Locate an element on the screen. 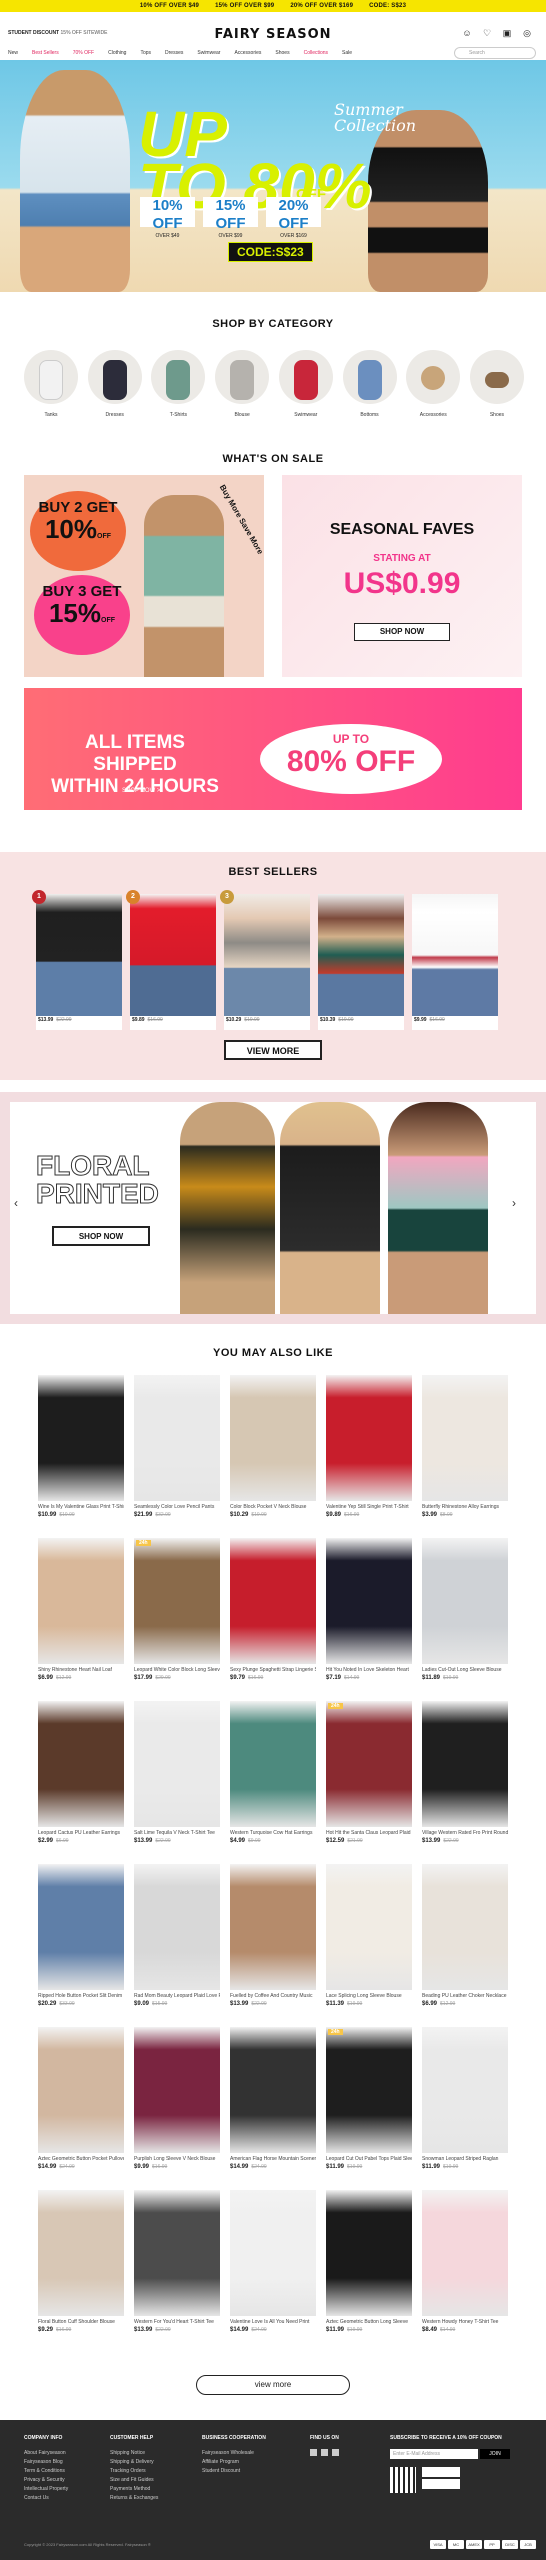 The height and width of the screenshot is (2560, 546). product-title: Aztec Geometric Button Pocket Pullover is located at coordinates (81, 2158).